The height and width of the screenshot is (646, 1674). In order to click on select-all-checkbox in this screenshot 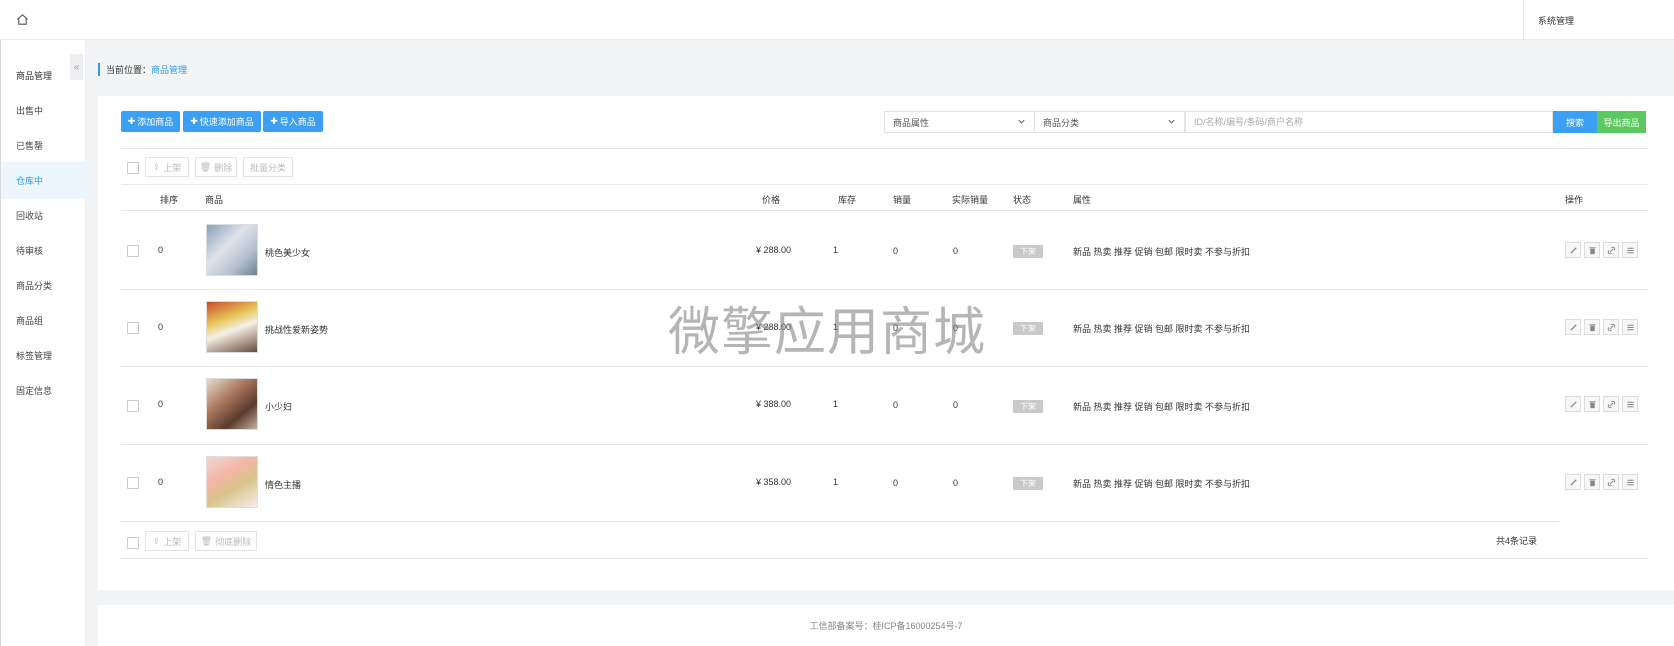, I will do `click(133, 168)`.